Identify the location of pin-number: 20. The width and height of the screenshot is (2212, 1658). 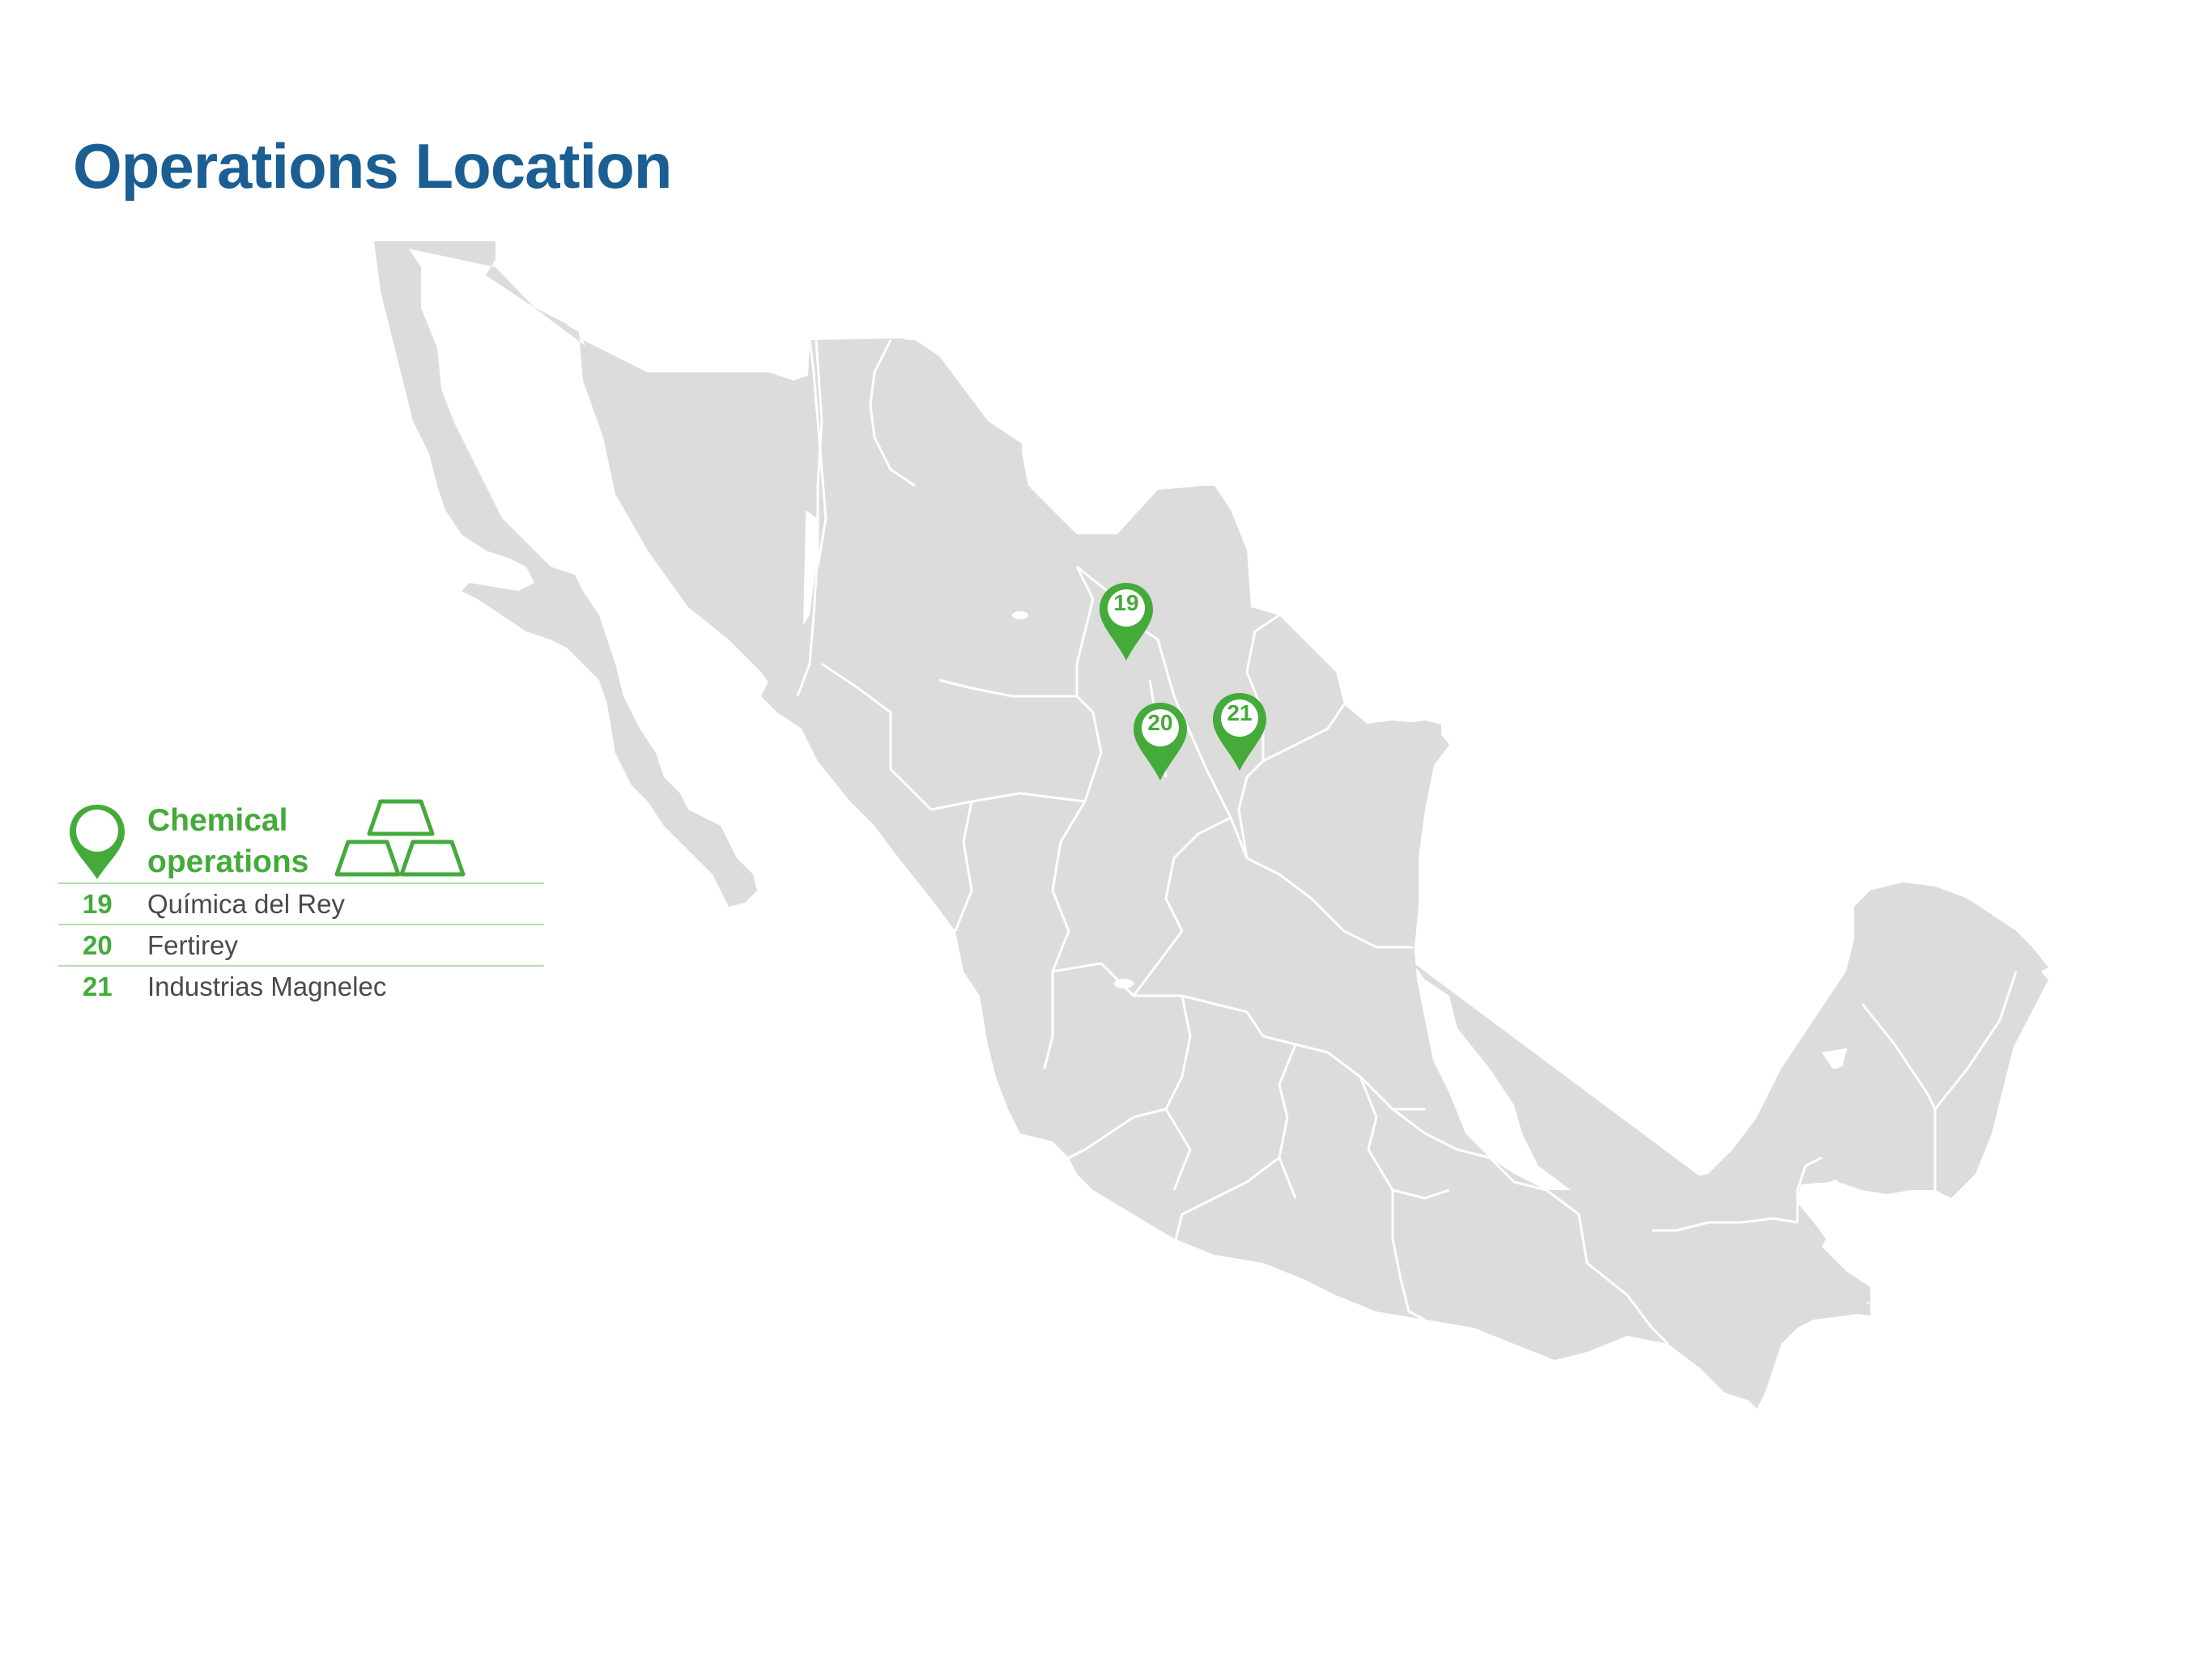
(1160, 722).